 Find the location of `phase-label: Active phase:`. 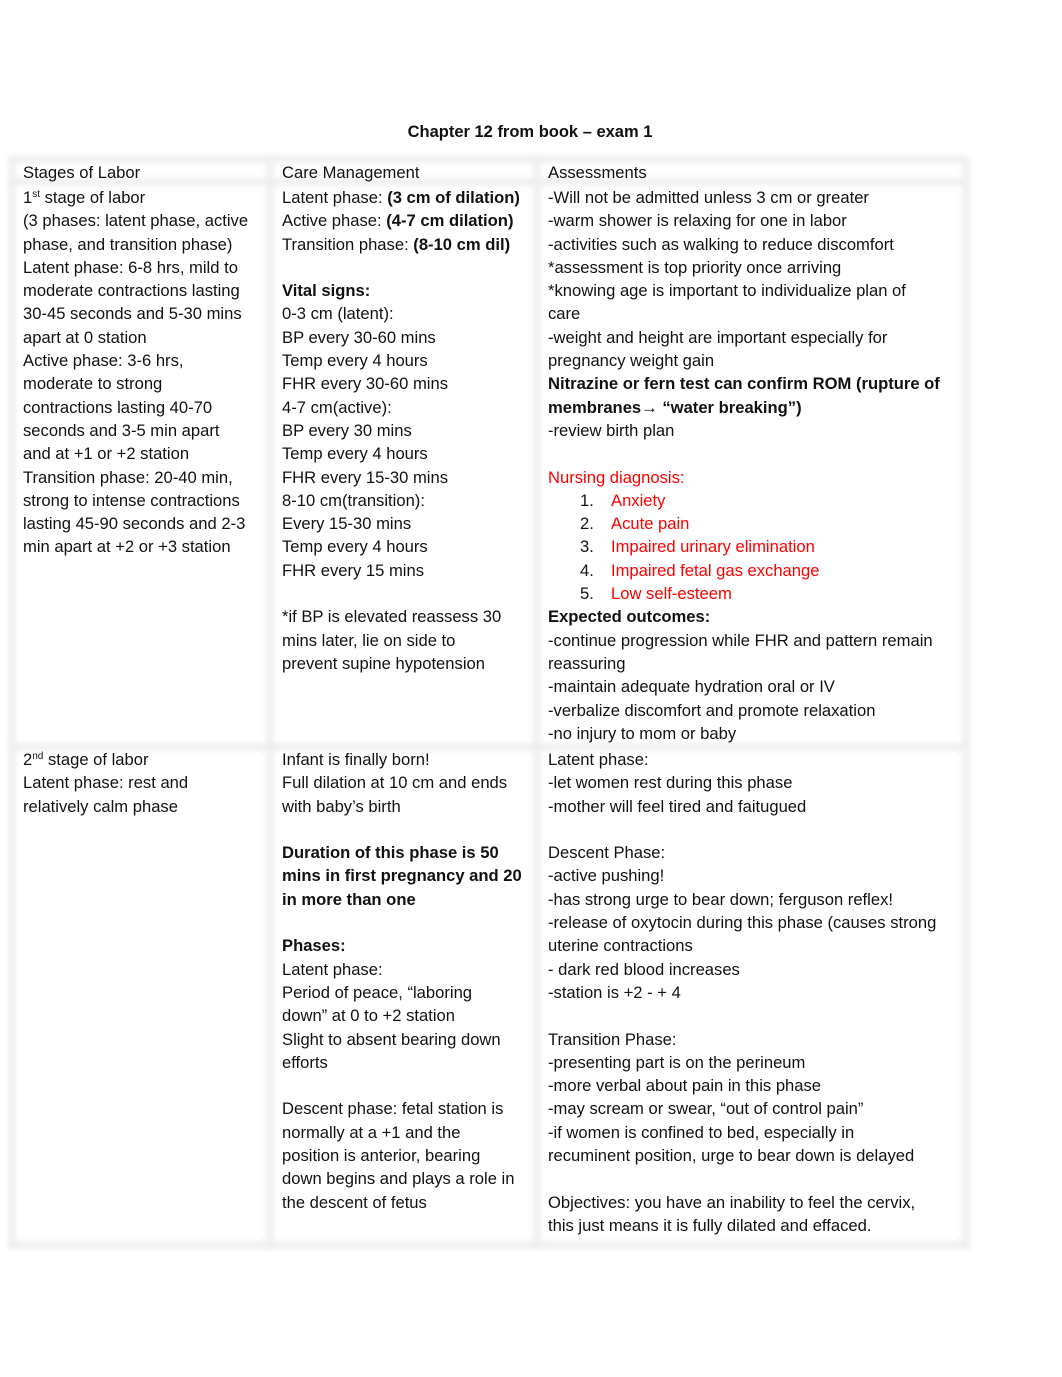

phase-label: Active phase: is located at coordinates (334, 221).